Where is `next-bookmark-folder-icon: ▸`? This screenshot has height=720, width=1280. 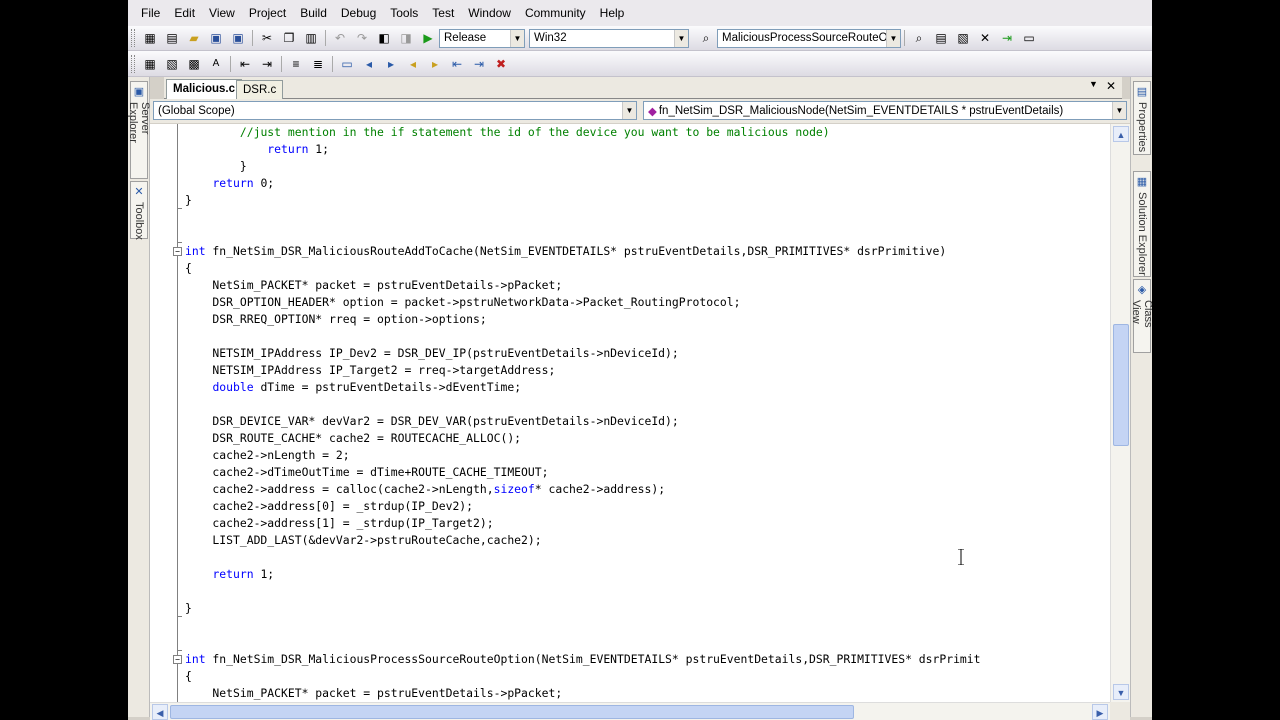 next-bookmark-folder-icon: ▸ is located at coordinates (435, 64).